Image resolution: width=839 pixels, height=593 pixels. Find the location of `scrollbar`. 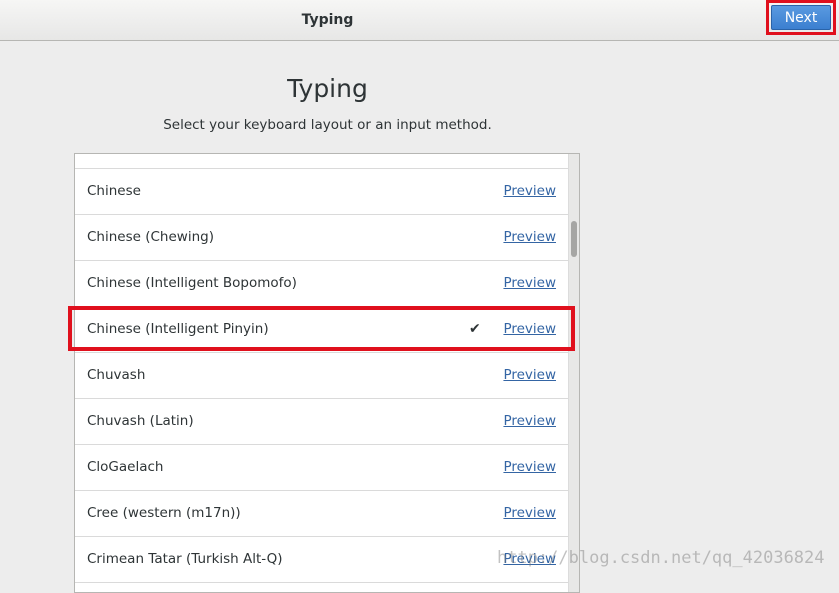

scrollbar is located at coordinates (573, 373).